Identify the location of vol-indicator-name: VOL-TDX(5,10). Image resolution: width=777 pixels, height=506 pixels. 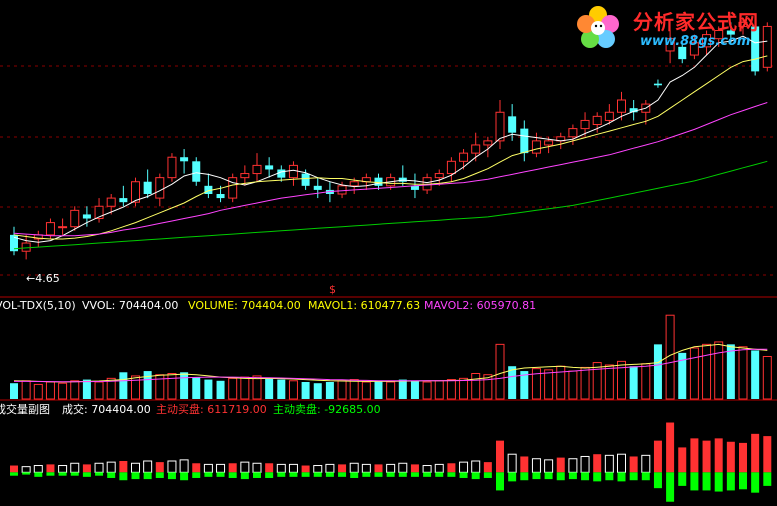
(38, 305).